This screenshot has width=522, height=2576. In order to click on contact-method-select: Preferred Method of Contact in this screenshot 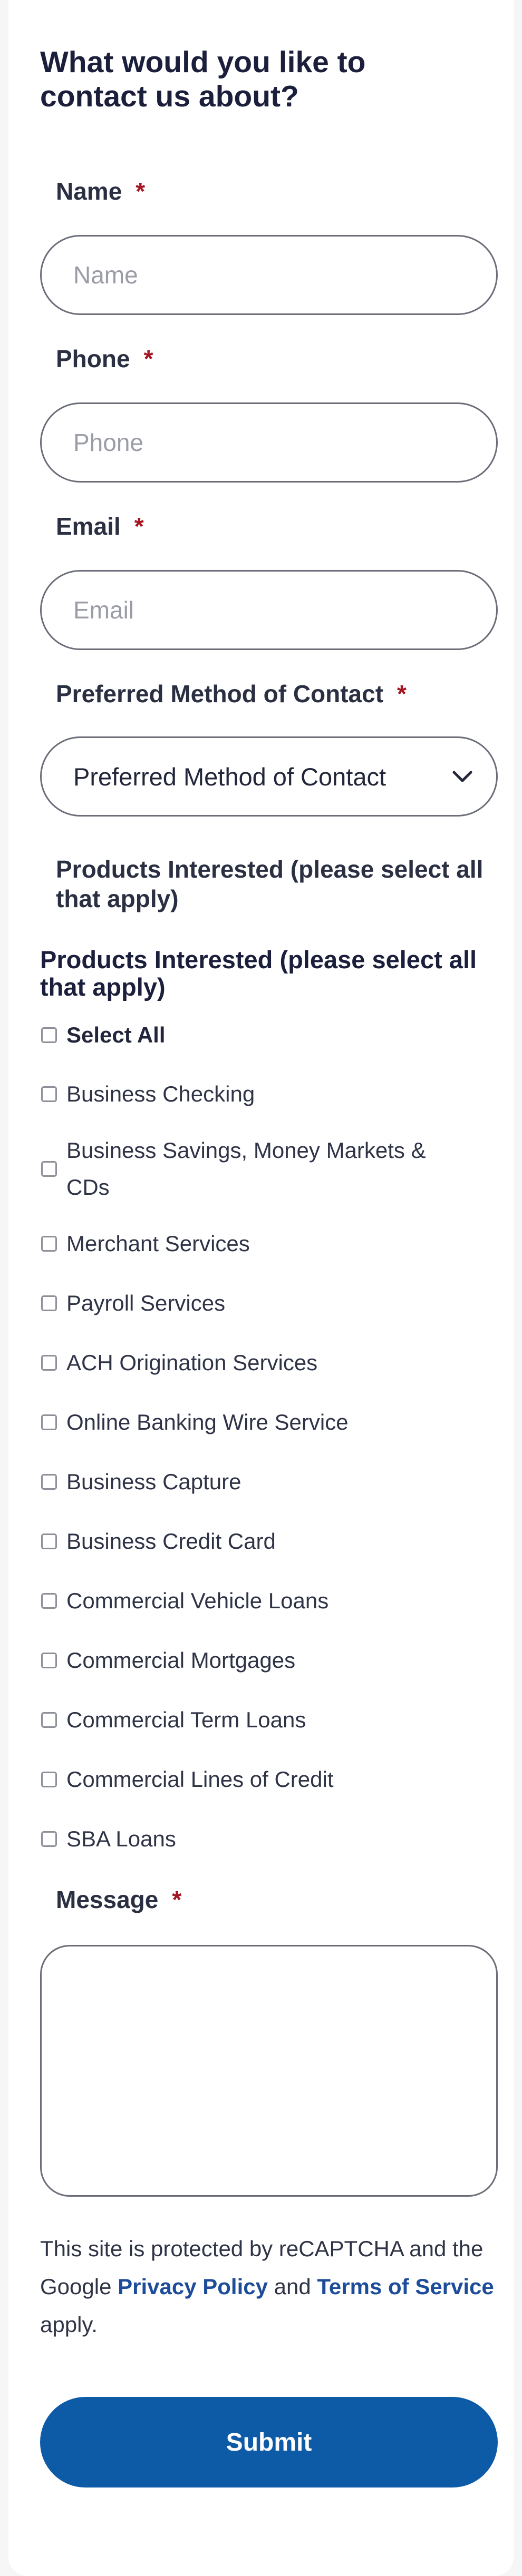, I will do `click(269, 776)`.